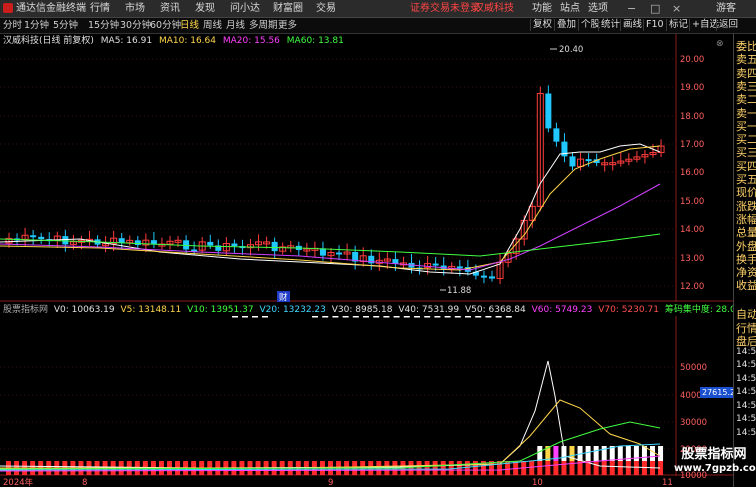 The width and height of the screenshot is (756, 487). I want to click on date-label: 2024年, so click(18, 482).